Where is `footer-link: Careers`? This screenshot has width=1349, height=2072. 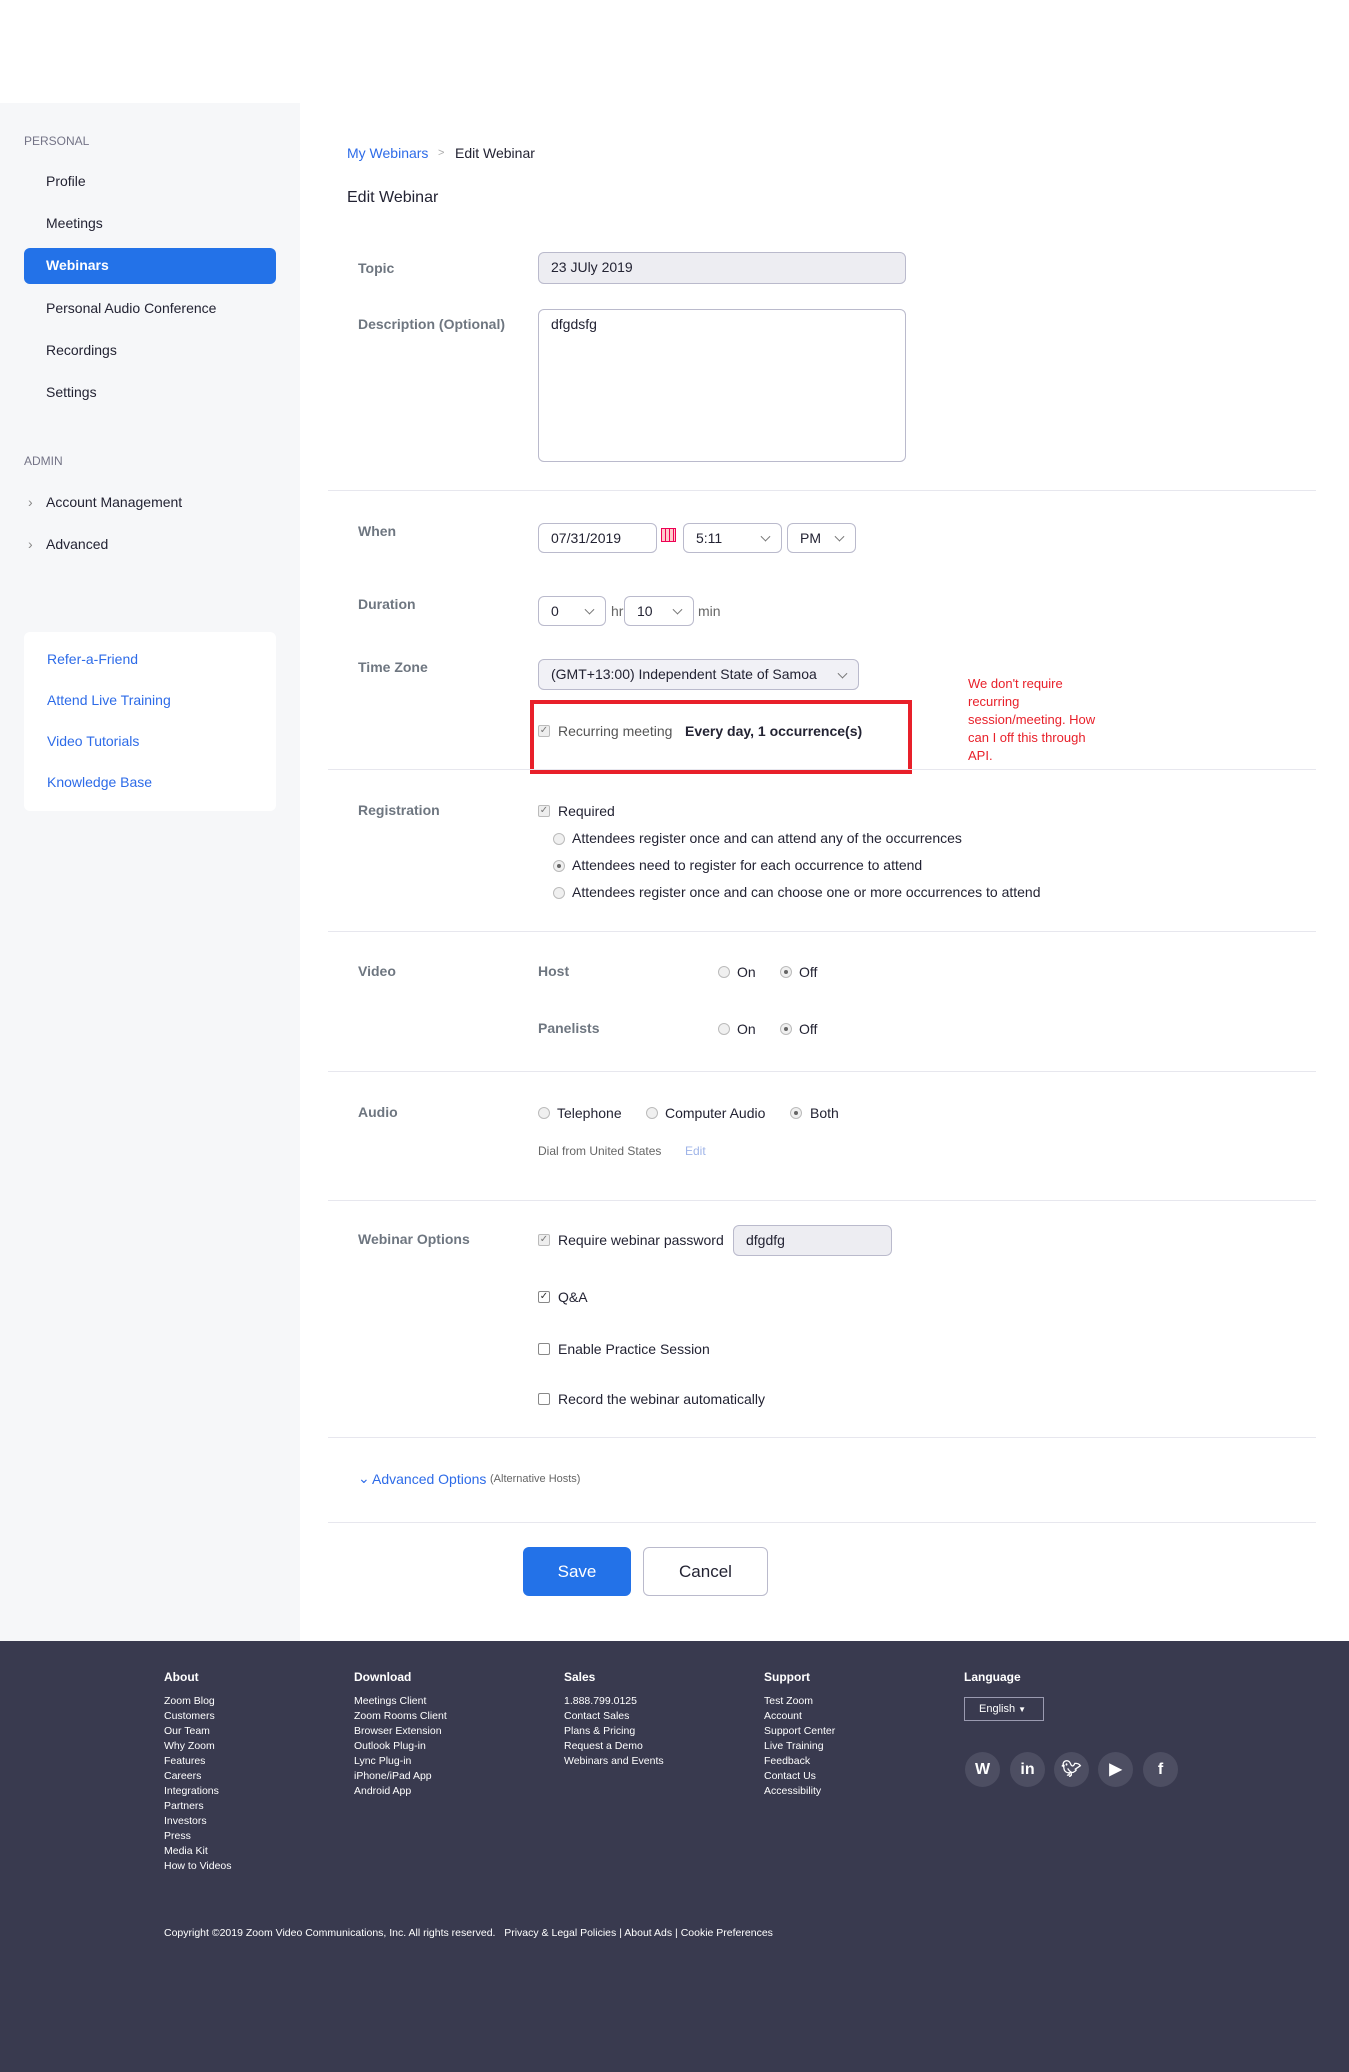
footer-link: Careers is located at coordinates (198, 1776).